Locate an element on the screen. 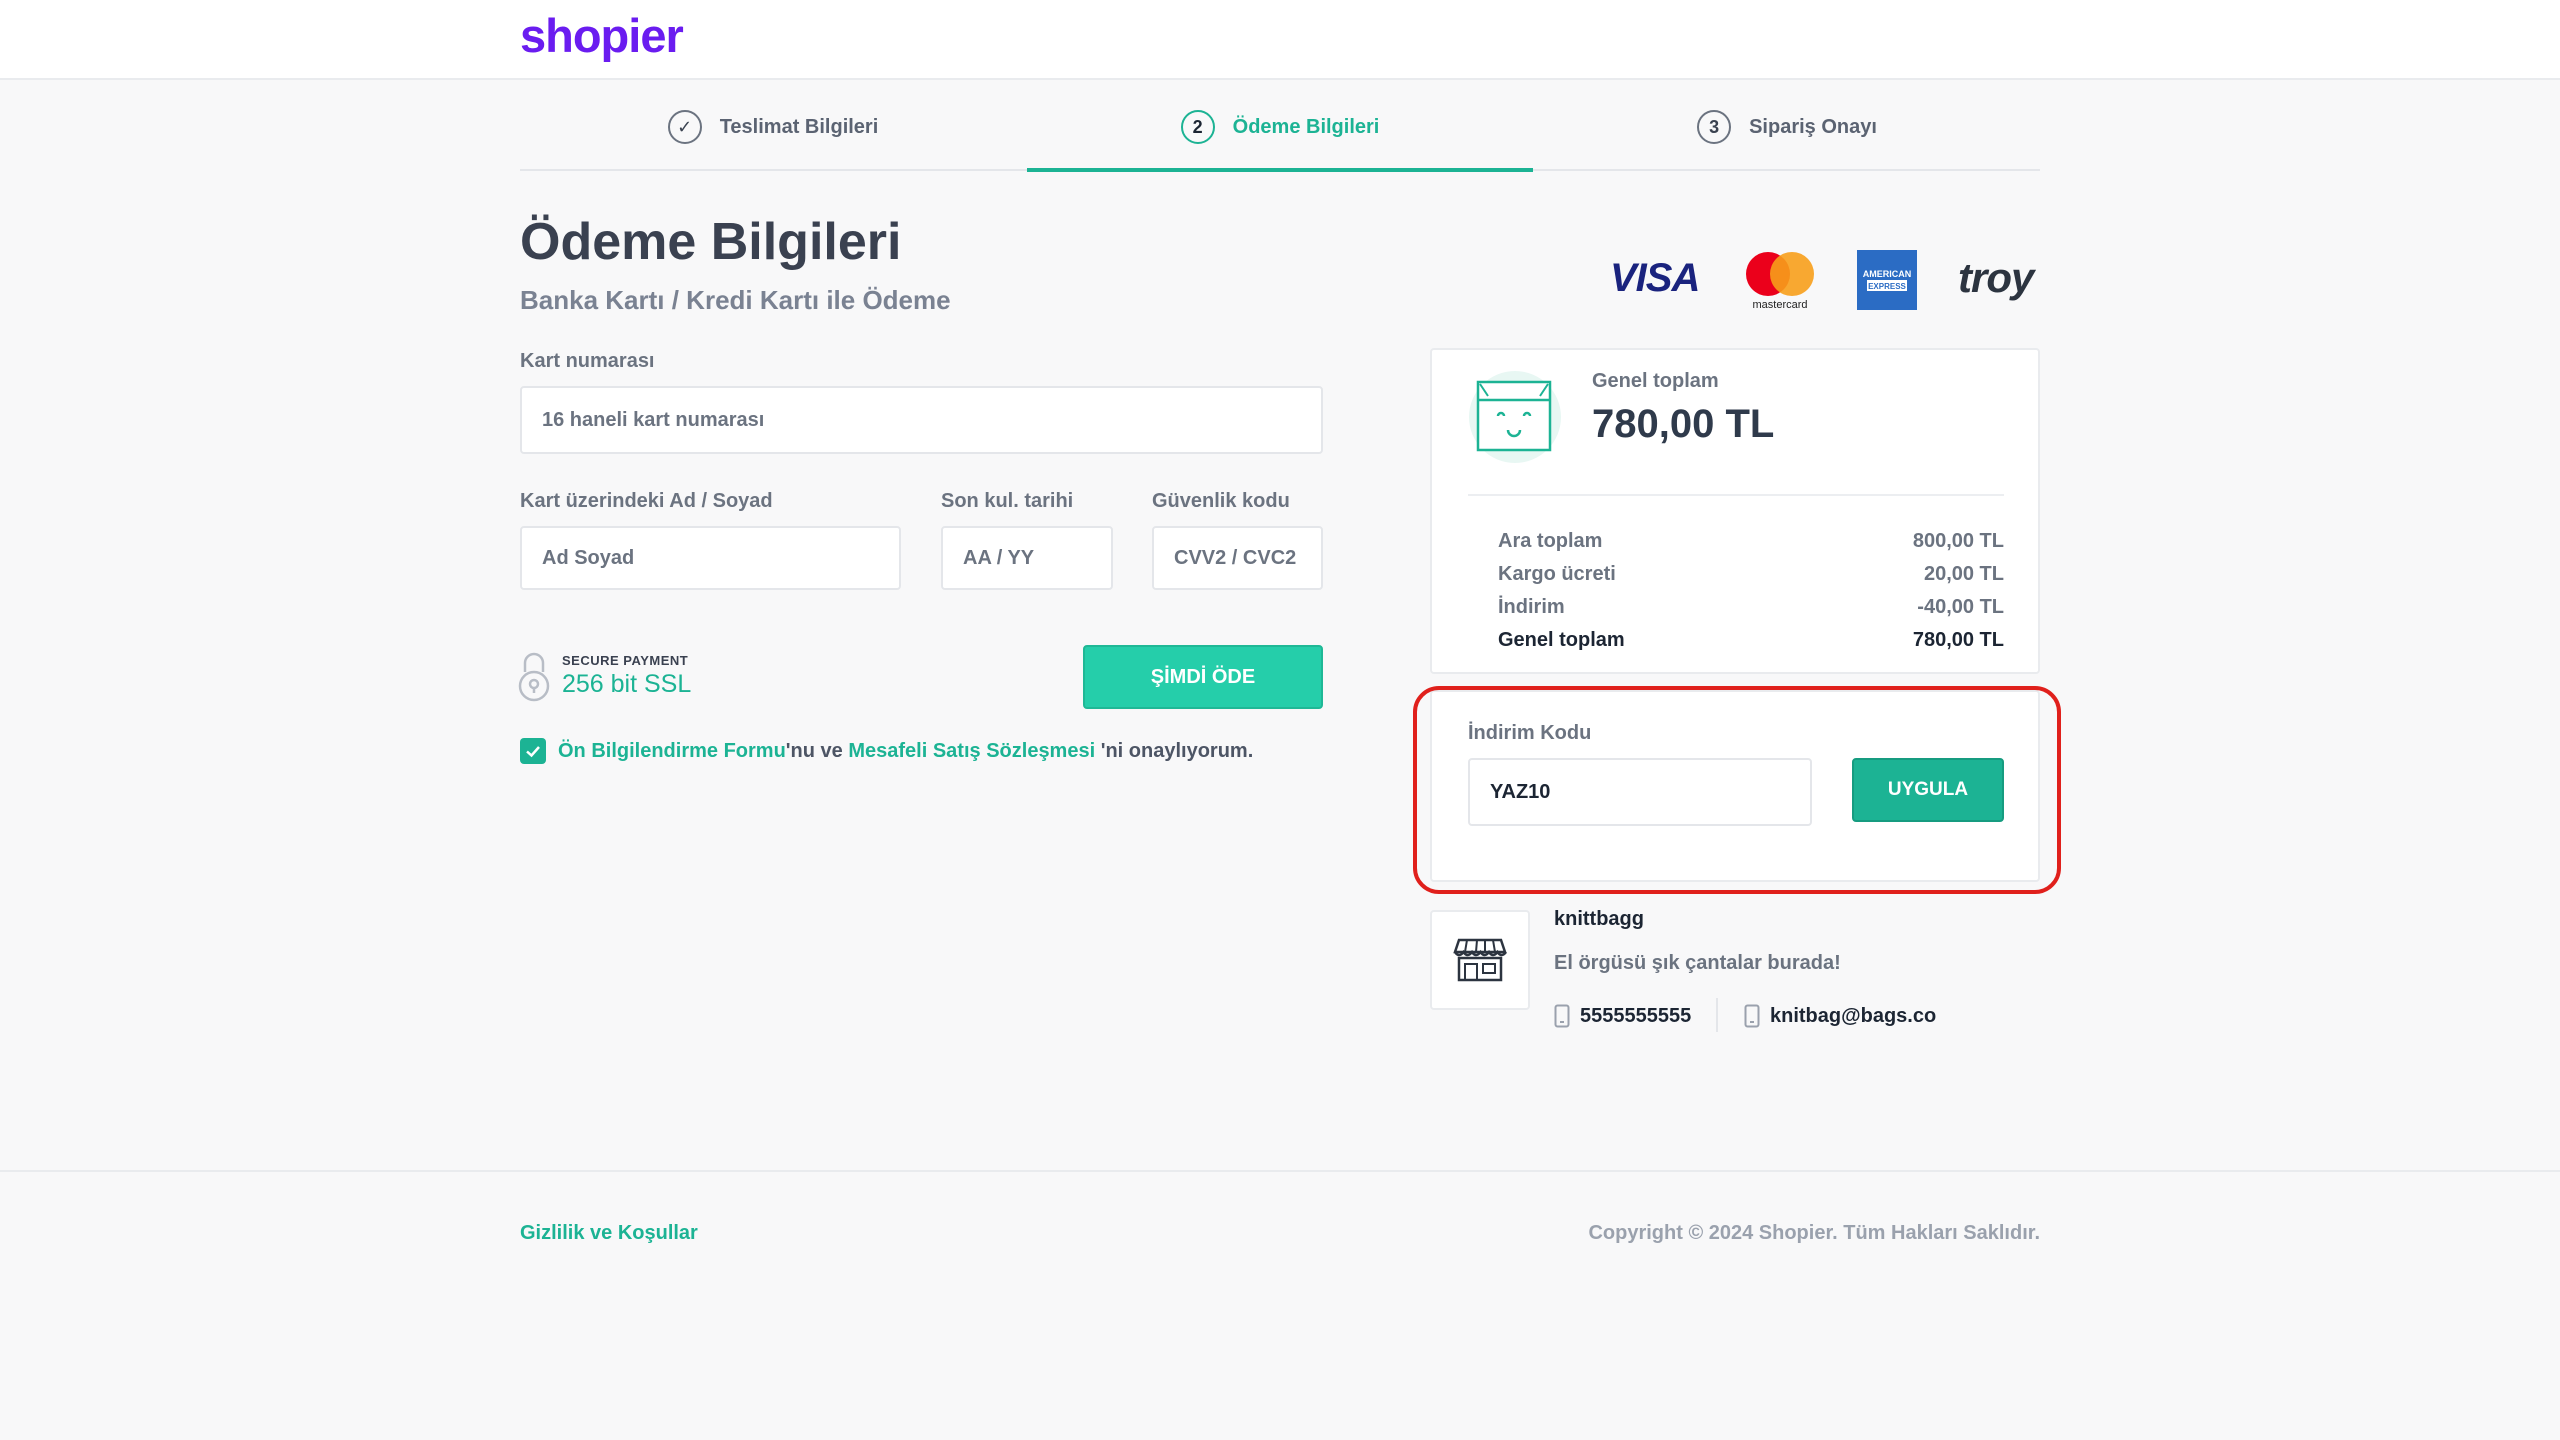 The width and height of the screenshot is (2560, 1440). row-value: 800,00 TL is located at coordinates (1958, 541).